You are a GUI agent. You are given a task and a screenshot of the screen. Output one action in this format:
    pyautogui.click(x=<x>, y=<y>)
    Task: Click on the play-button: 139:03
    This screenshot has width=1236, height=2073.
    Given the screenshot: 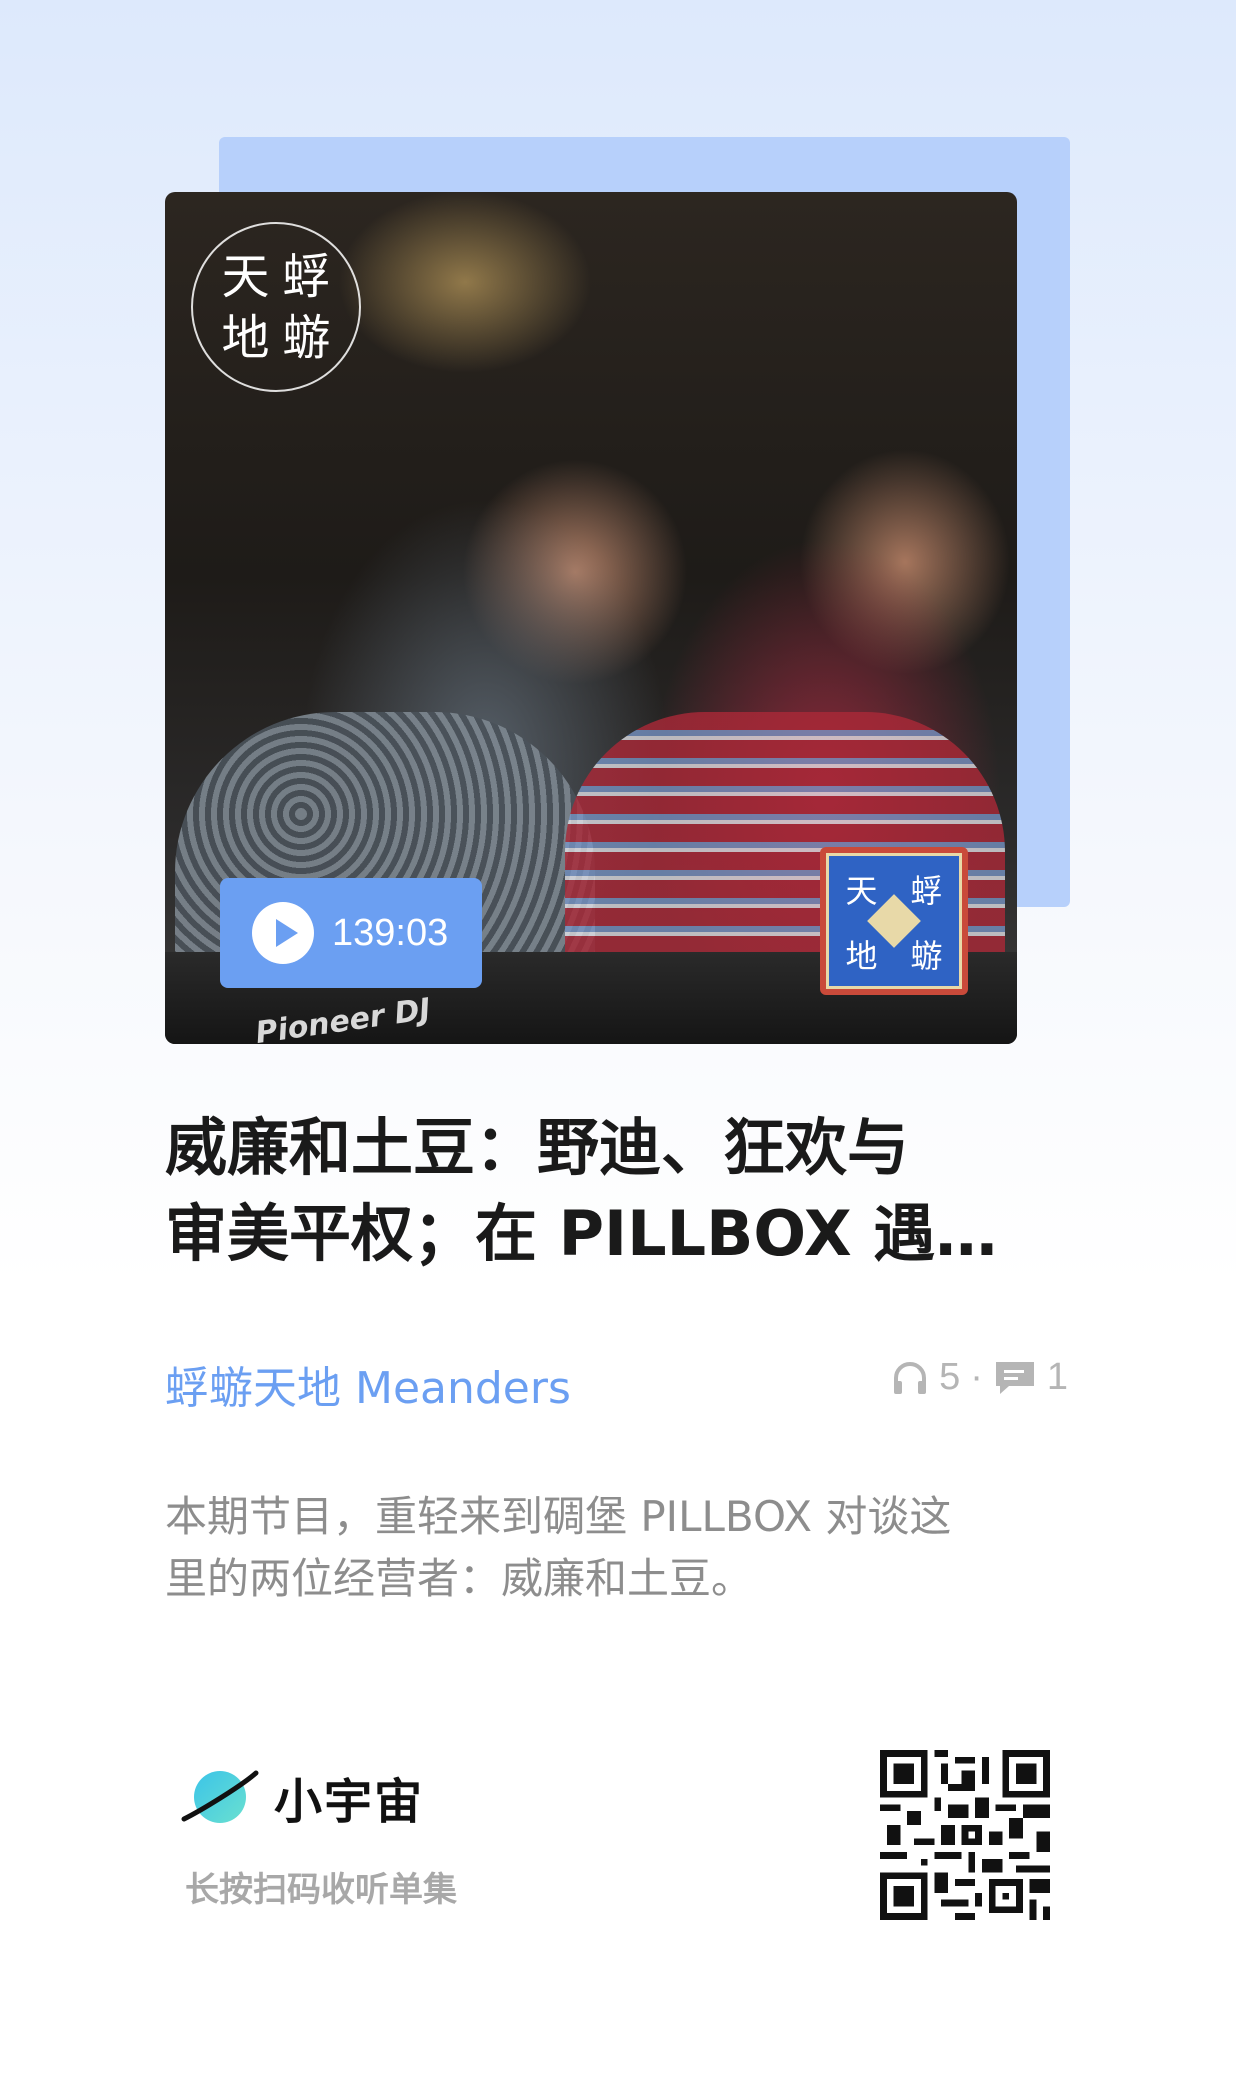 What is the action you would take?
    pyautogui.click(x=351, y=933)
    